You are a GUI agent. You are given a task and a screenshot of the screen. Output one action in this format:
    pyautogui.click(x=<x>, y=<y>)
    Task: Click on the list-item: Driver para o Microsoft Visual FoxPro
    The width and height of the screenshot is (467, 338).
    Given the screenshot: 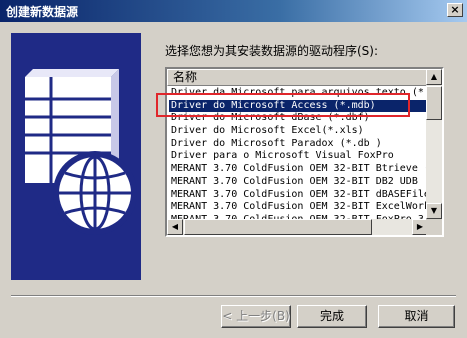 What is the action you would take?
    pyautogui.click(x=298, y=156)
    